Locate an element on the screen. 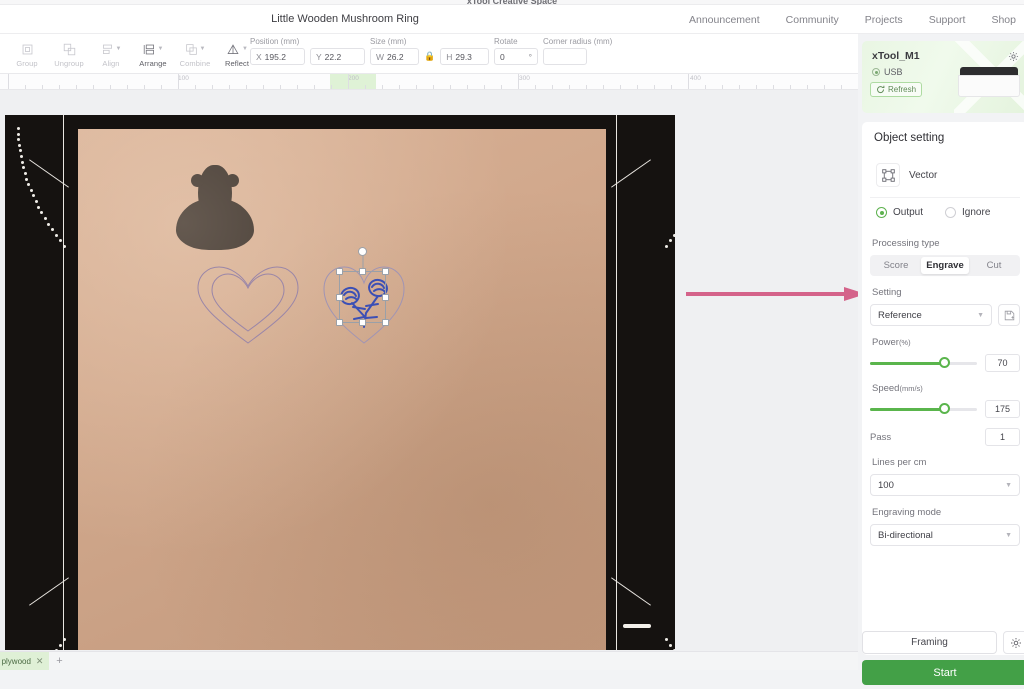 This screenshot has height=689, width=1024. resize-handle-sw is located at coordinates (339, 322).